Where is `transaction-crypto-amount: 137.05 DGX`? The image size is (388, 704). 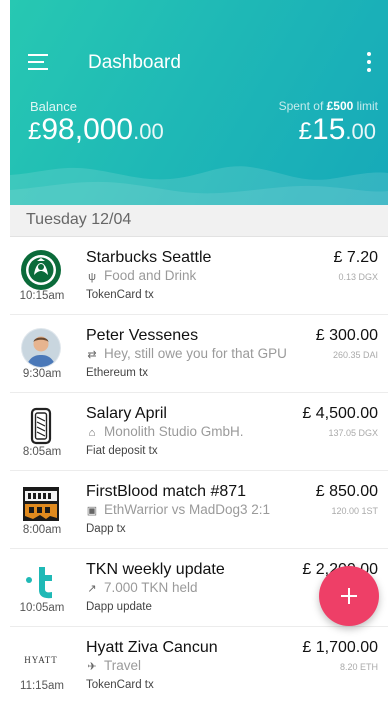 transaction-crypto-amount: 137.05 DGX is located at coordinates (353, 433).